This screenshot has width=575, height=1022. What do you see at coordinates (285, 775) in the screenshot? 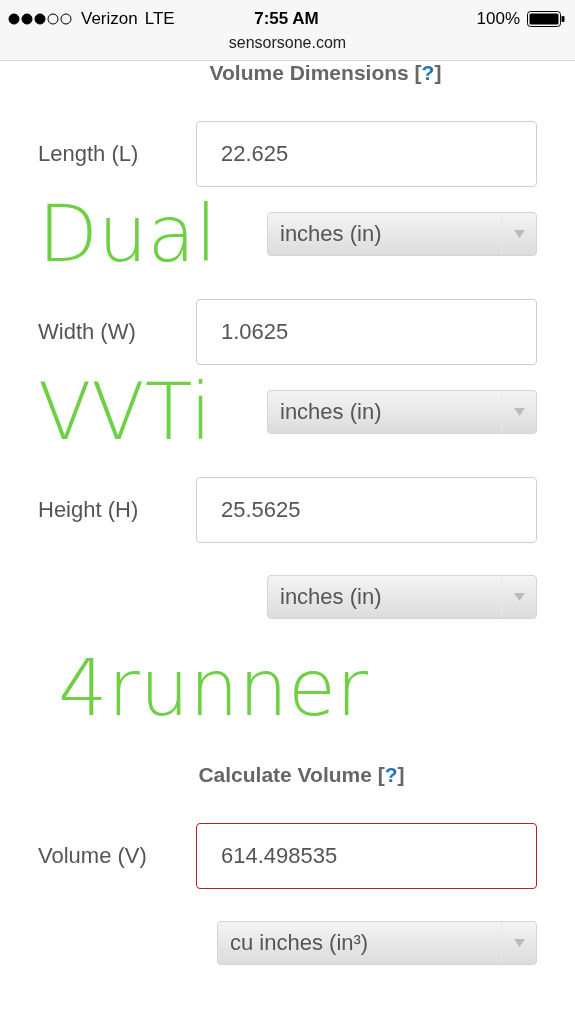
I see `section-title: Calculate Volume` at bounding box center [285, 775].